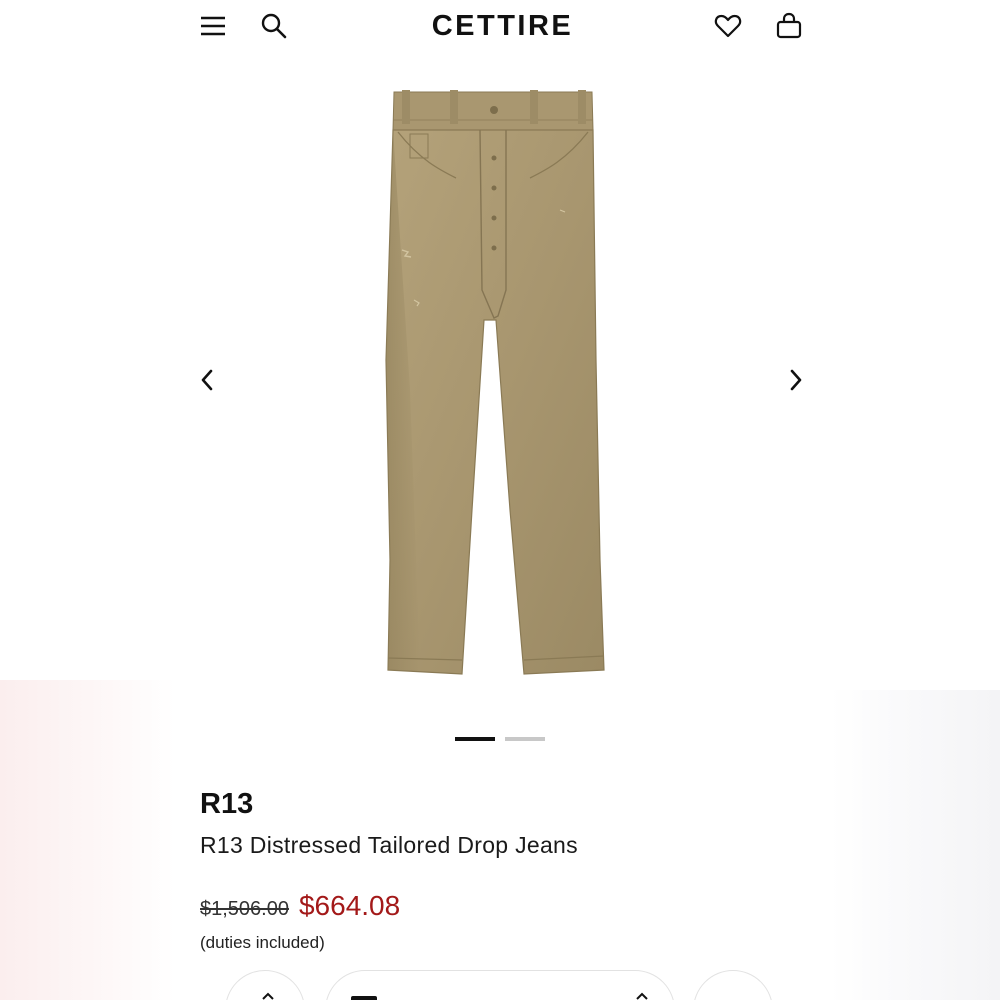 This screenshot has height=1000, width=1000. Describe the element at coordinates (349, 905) in the screenshot. I see `sale-price: $664.08` at that location.